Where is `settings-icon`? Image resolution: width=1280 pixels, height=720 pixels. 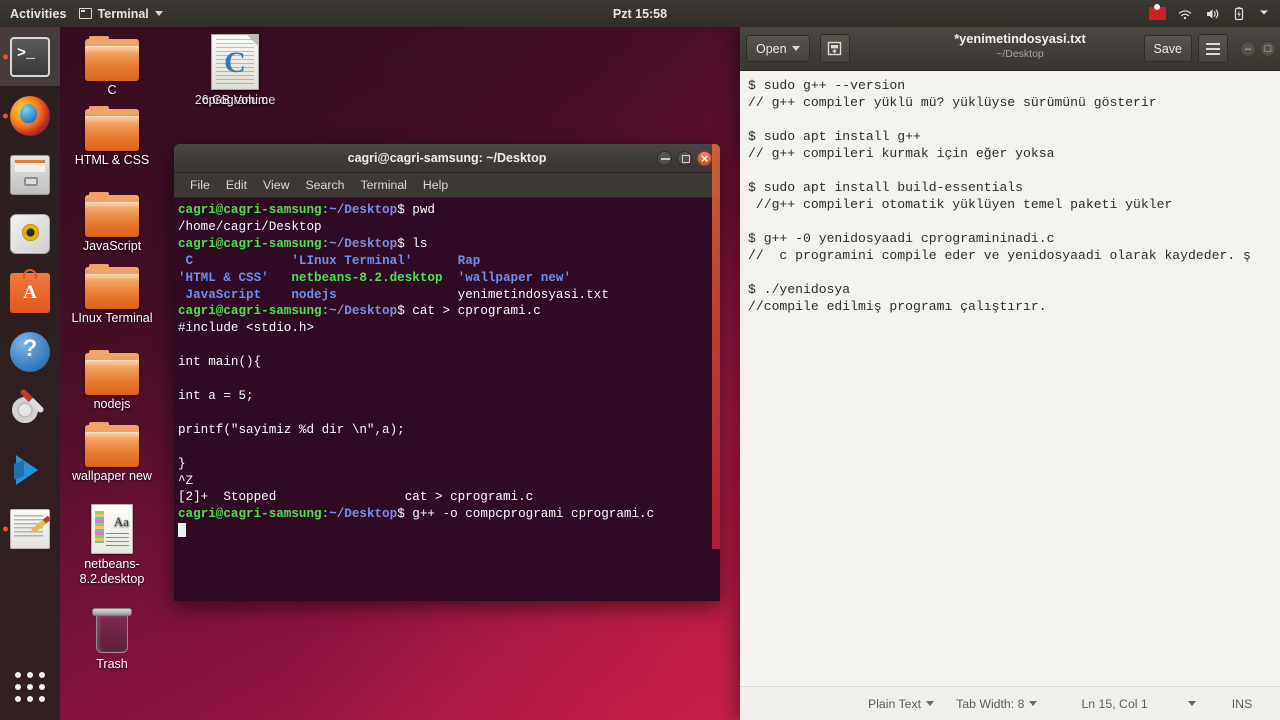 settings-icon is located at coordinates (30, 411).